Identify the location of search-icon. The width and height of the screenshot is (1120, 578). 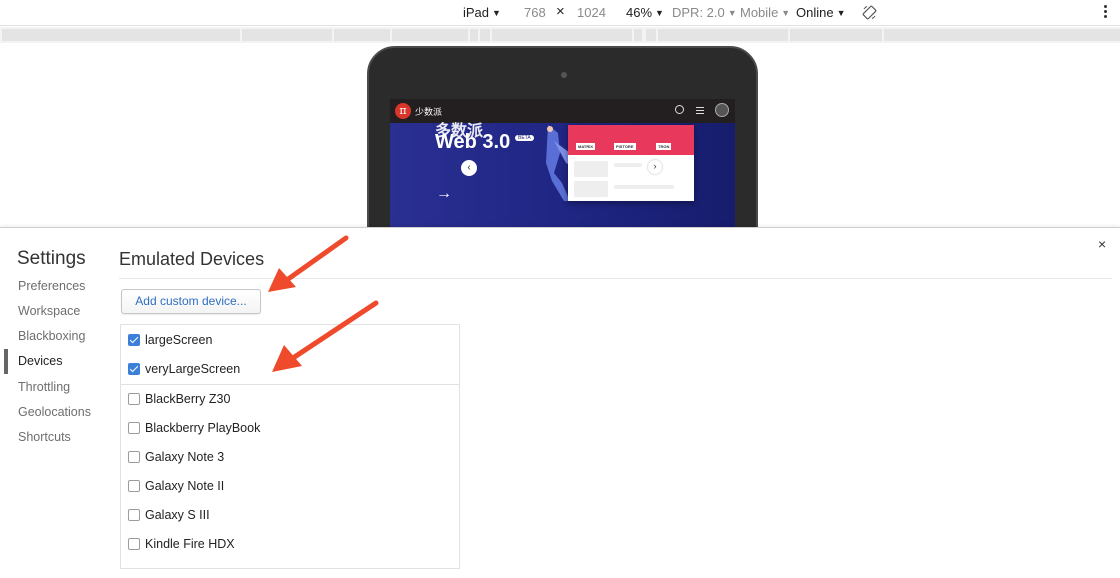
(679, 109).